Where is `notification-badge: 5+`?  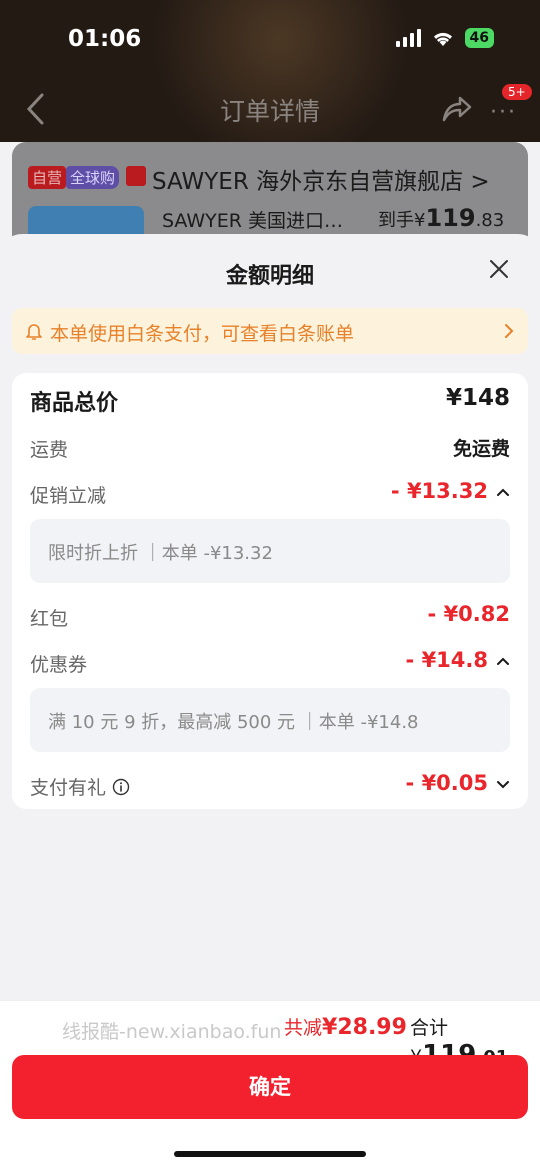
notification-badge: 5+ is located at coordinates (517, 92).